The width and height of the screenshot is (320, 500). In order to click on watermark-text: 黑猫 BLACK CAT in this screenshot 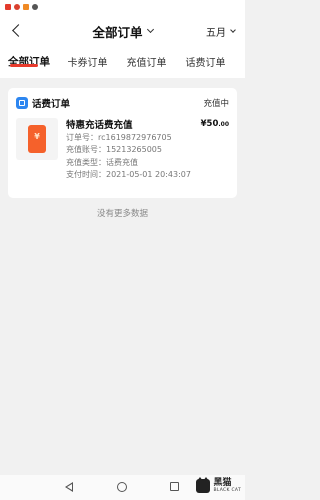, I will do `click(227, 486)`.